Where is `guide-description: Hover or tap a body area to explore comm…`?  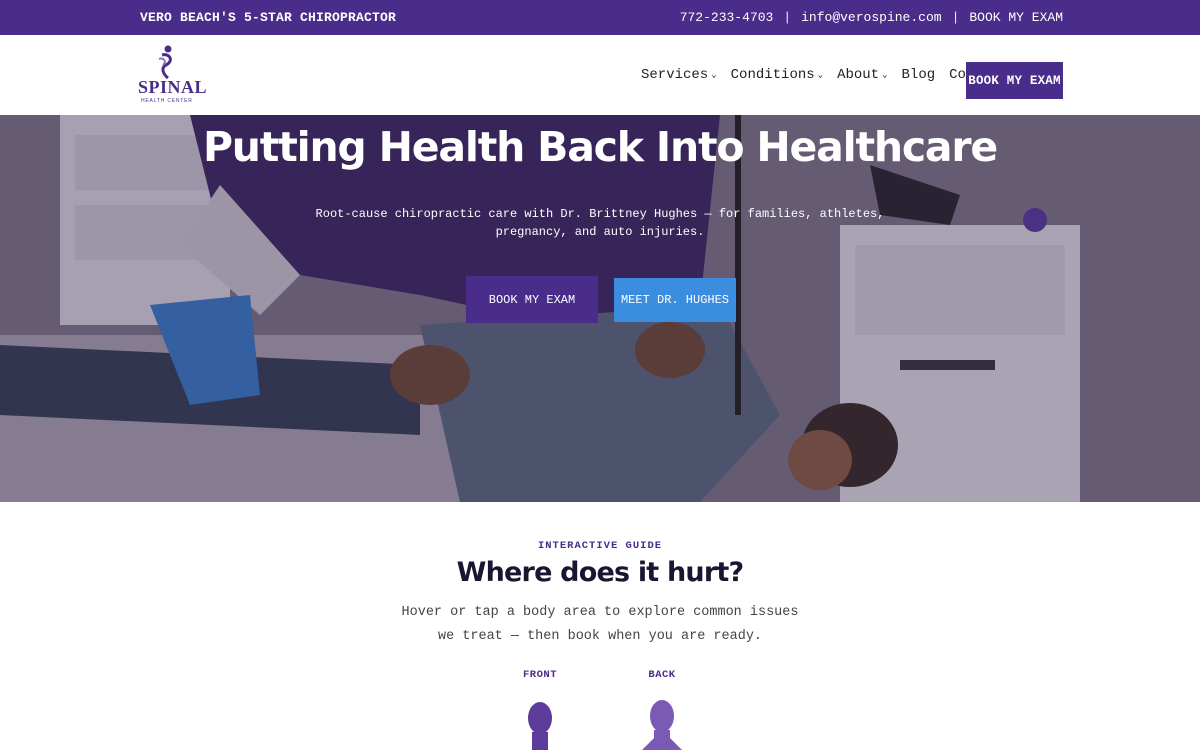 guide-description: Hover or tap a body area to explore comm… is located at coordinates (600, 624).